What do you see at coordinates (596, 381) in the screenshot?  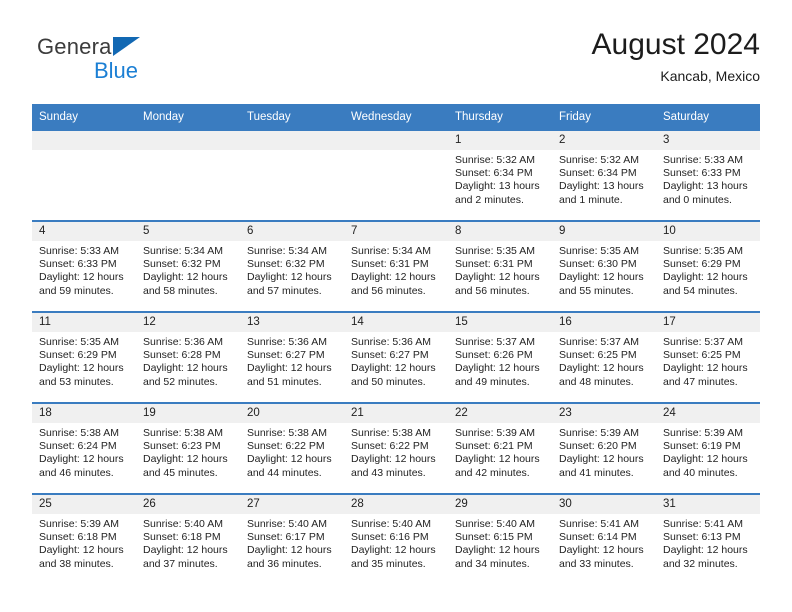 I see `daylight-text-line2: and 48 minutes.` at bounding box center [596, 381].